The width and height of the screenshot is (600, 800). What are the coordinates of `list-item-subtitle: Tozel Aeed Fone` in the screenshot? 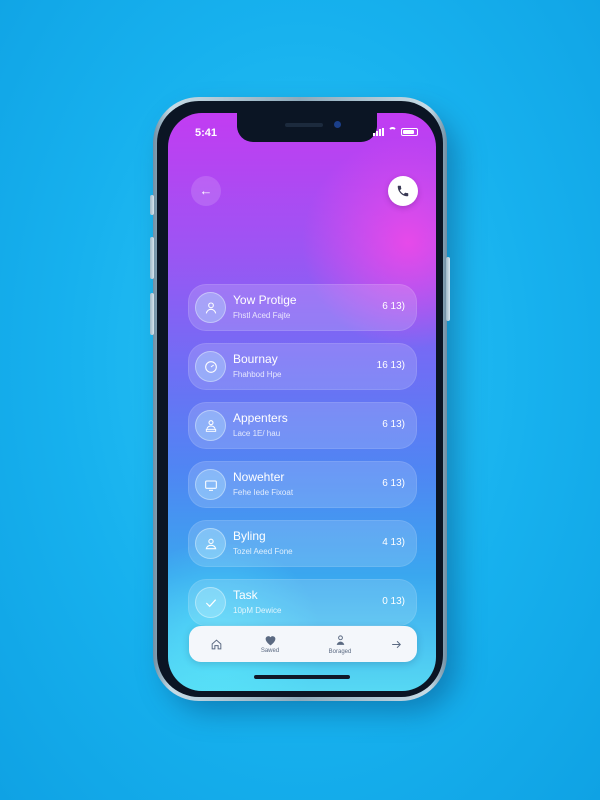 It's located at (263, 551).